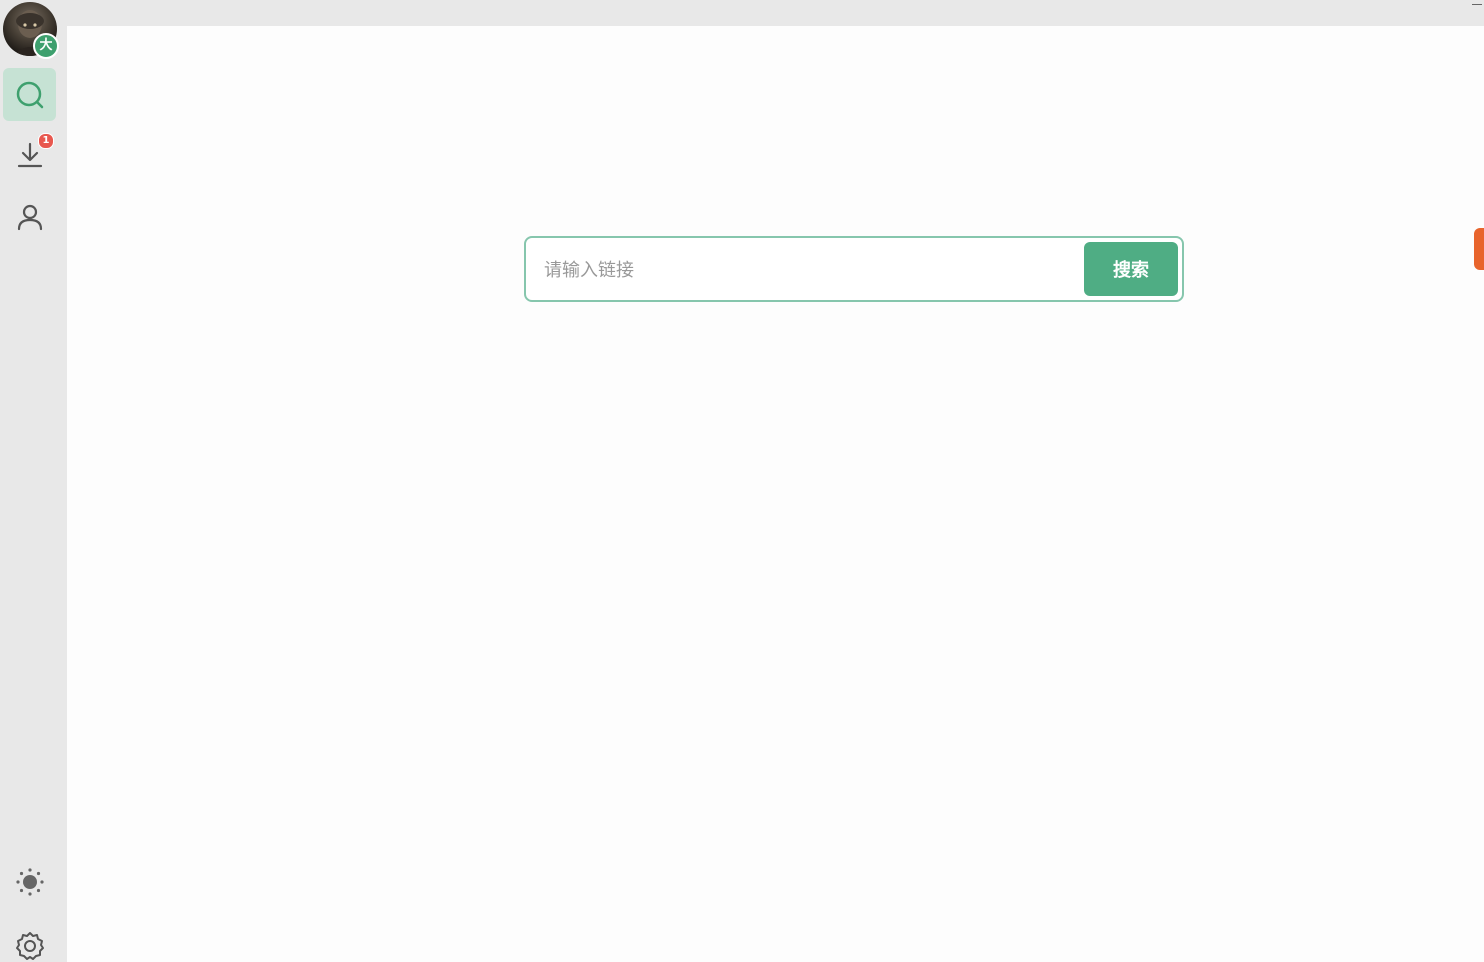 The width and height of the screenshot is (1484, 962). I want to click on theme-toggle-button, so click(29, 881).